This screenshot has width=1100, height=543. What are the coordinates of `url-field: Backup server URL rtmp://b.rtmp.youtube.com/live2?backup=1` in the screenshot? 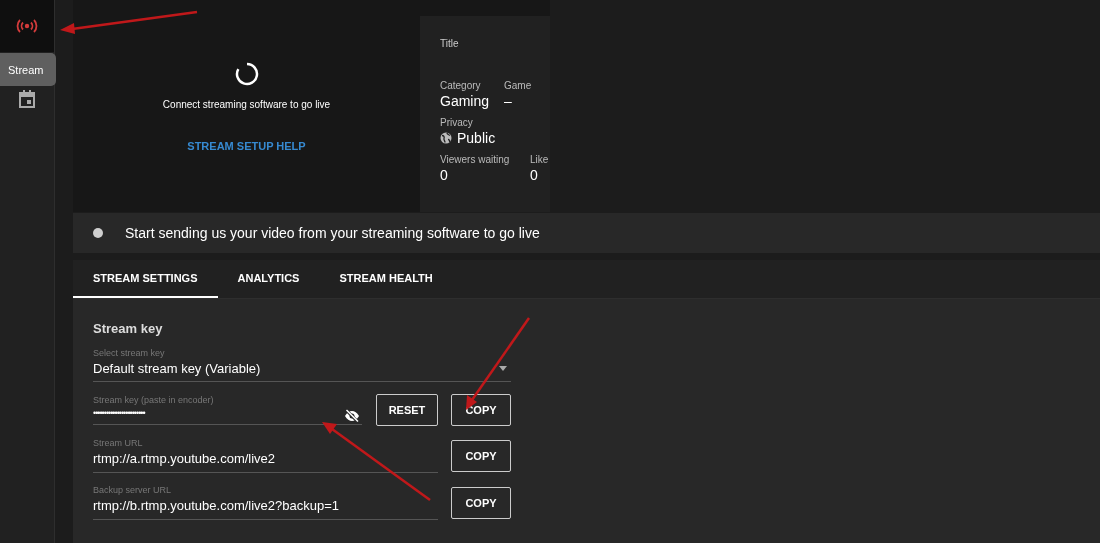 It's located at (265, 502).